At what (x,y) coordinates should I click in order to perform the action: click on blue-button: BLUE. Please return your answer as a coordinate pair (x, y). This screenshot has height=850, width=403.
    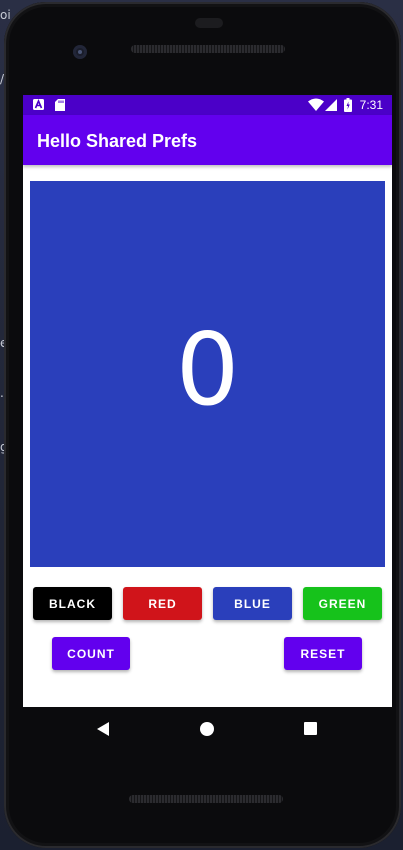
    Looking at the image, I should click on (252, 603).